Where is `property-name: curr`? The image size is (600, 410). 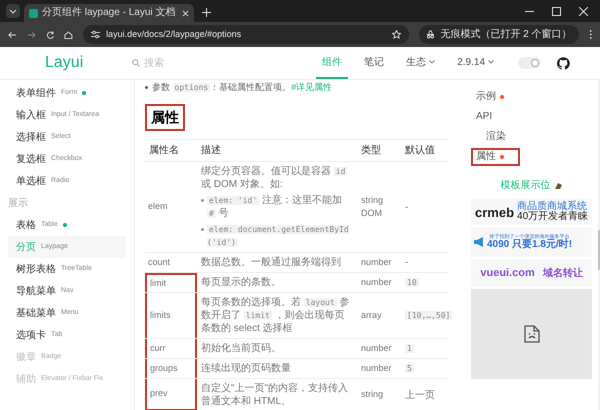 property-name: curr is located at coordinates (158, 348).